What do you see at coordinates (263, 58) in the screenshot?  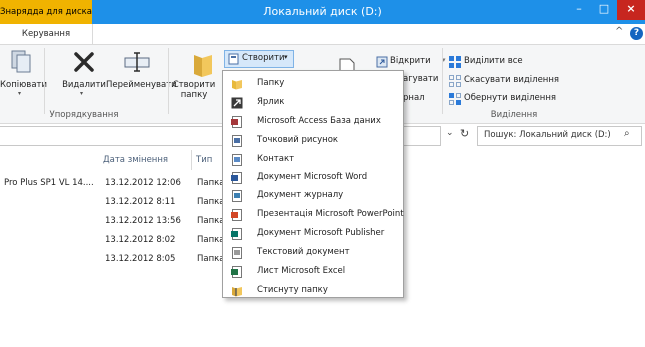 I see `new-item-label: Створити` at bounding box center [263, 58].